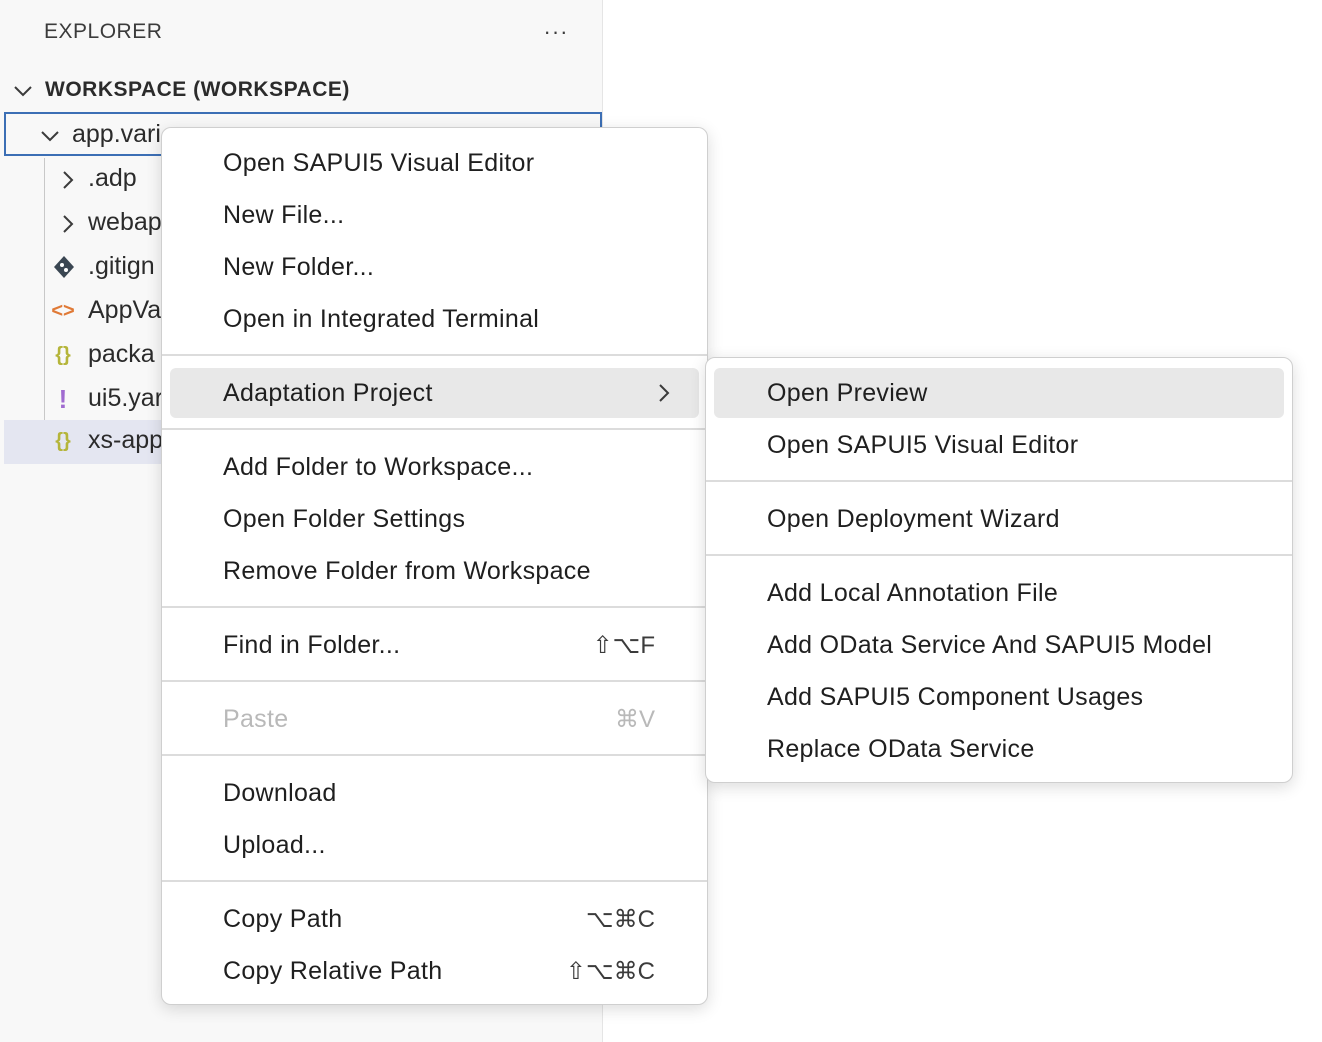 The height and width of the screenshot is (1042, 1322). What do you see at coordinates (999, 645) in the screenshot?
I see `submenu-item-add-odata-service-and-model: Add OData Service And SAPUI5 Model` at bounding box center [999, 645].